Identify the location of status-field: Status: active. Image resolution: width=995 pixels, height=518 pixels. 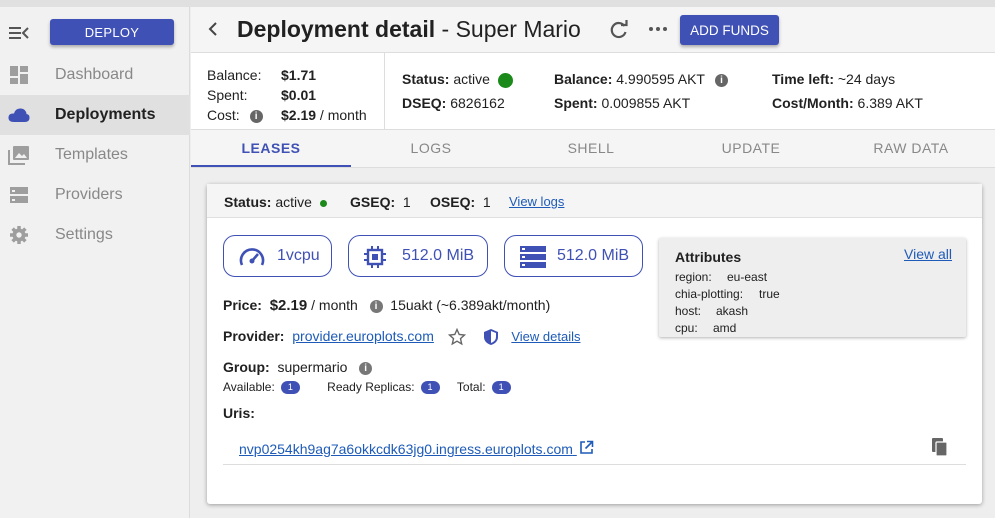
(457, 79).